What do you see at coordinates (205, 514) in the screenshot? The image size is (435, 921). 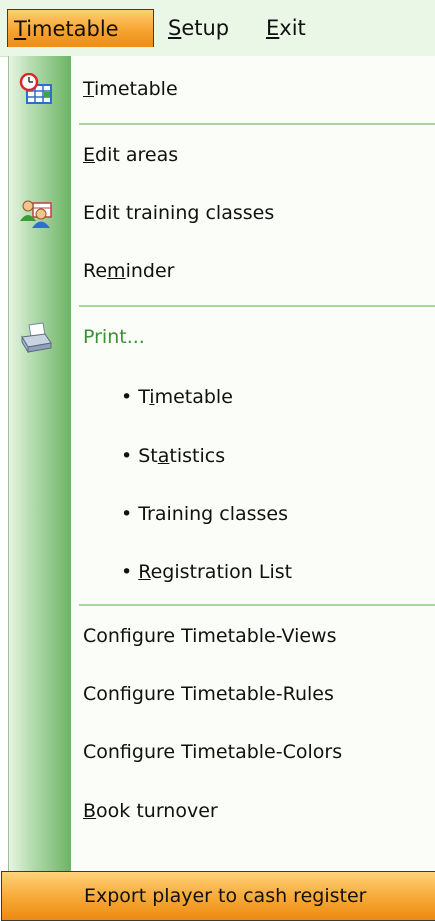 I see `menu-item-print-training-classes-label: • Training classes` at bounding box center [205, 514].